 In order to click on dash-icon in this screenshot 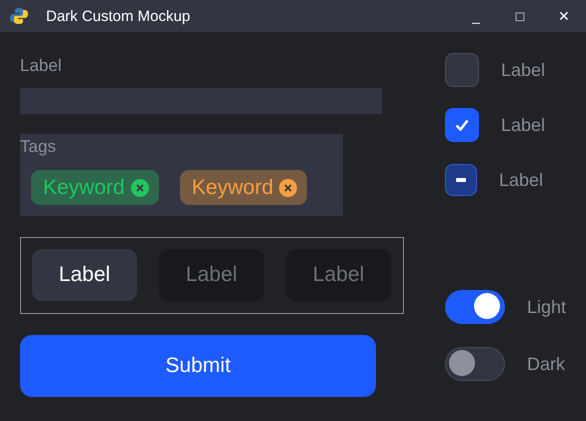, I will do `click(461, 180)`.